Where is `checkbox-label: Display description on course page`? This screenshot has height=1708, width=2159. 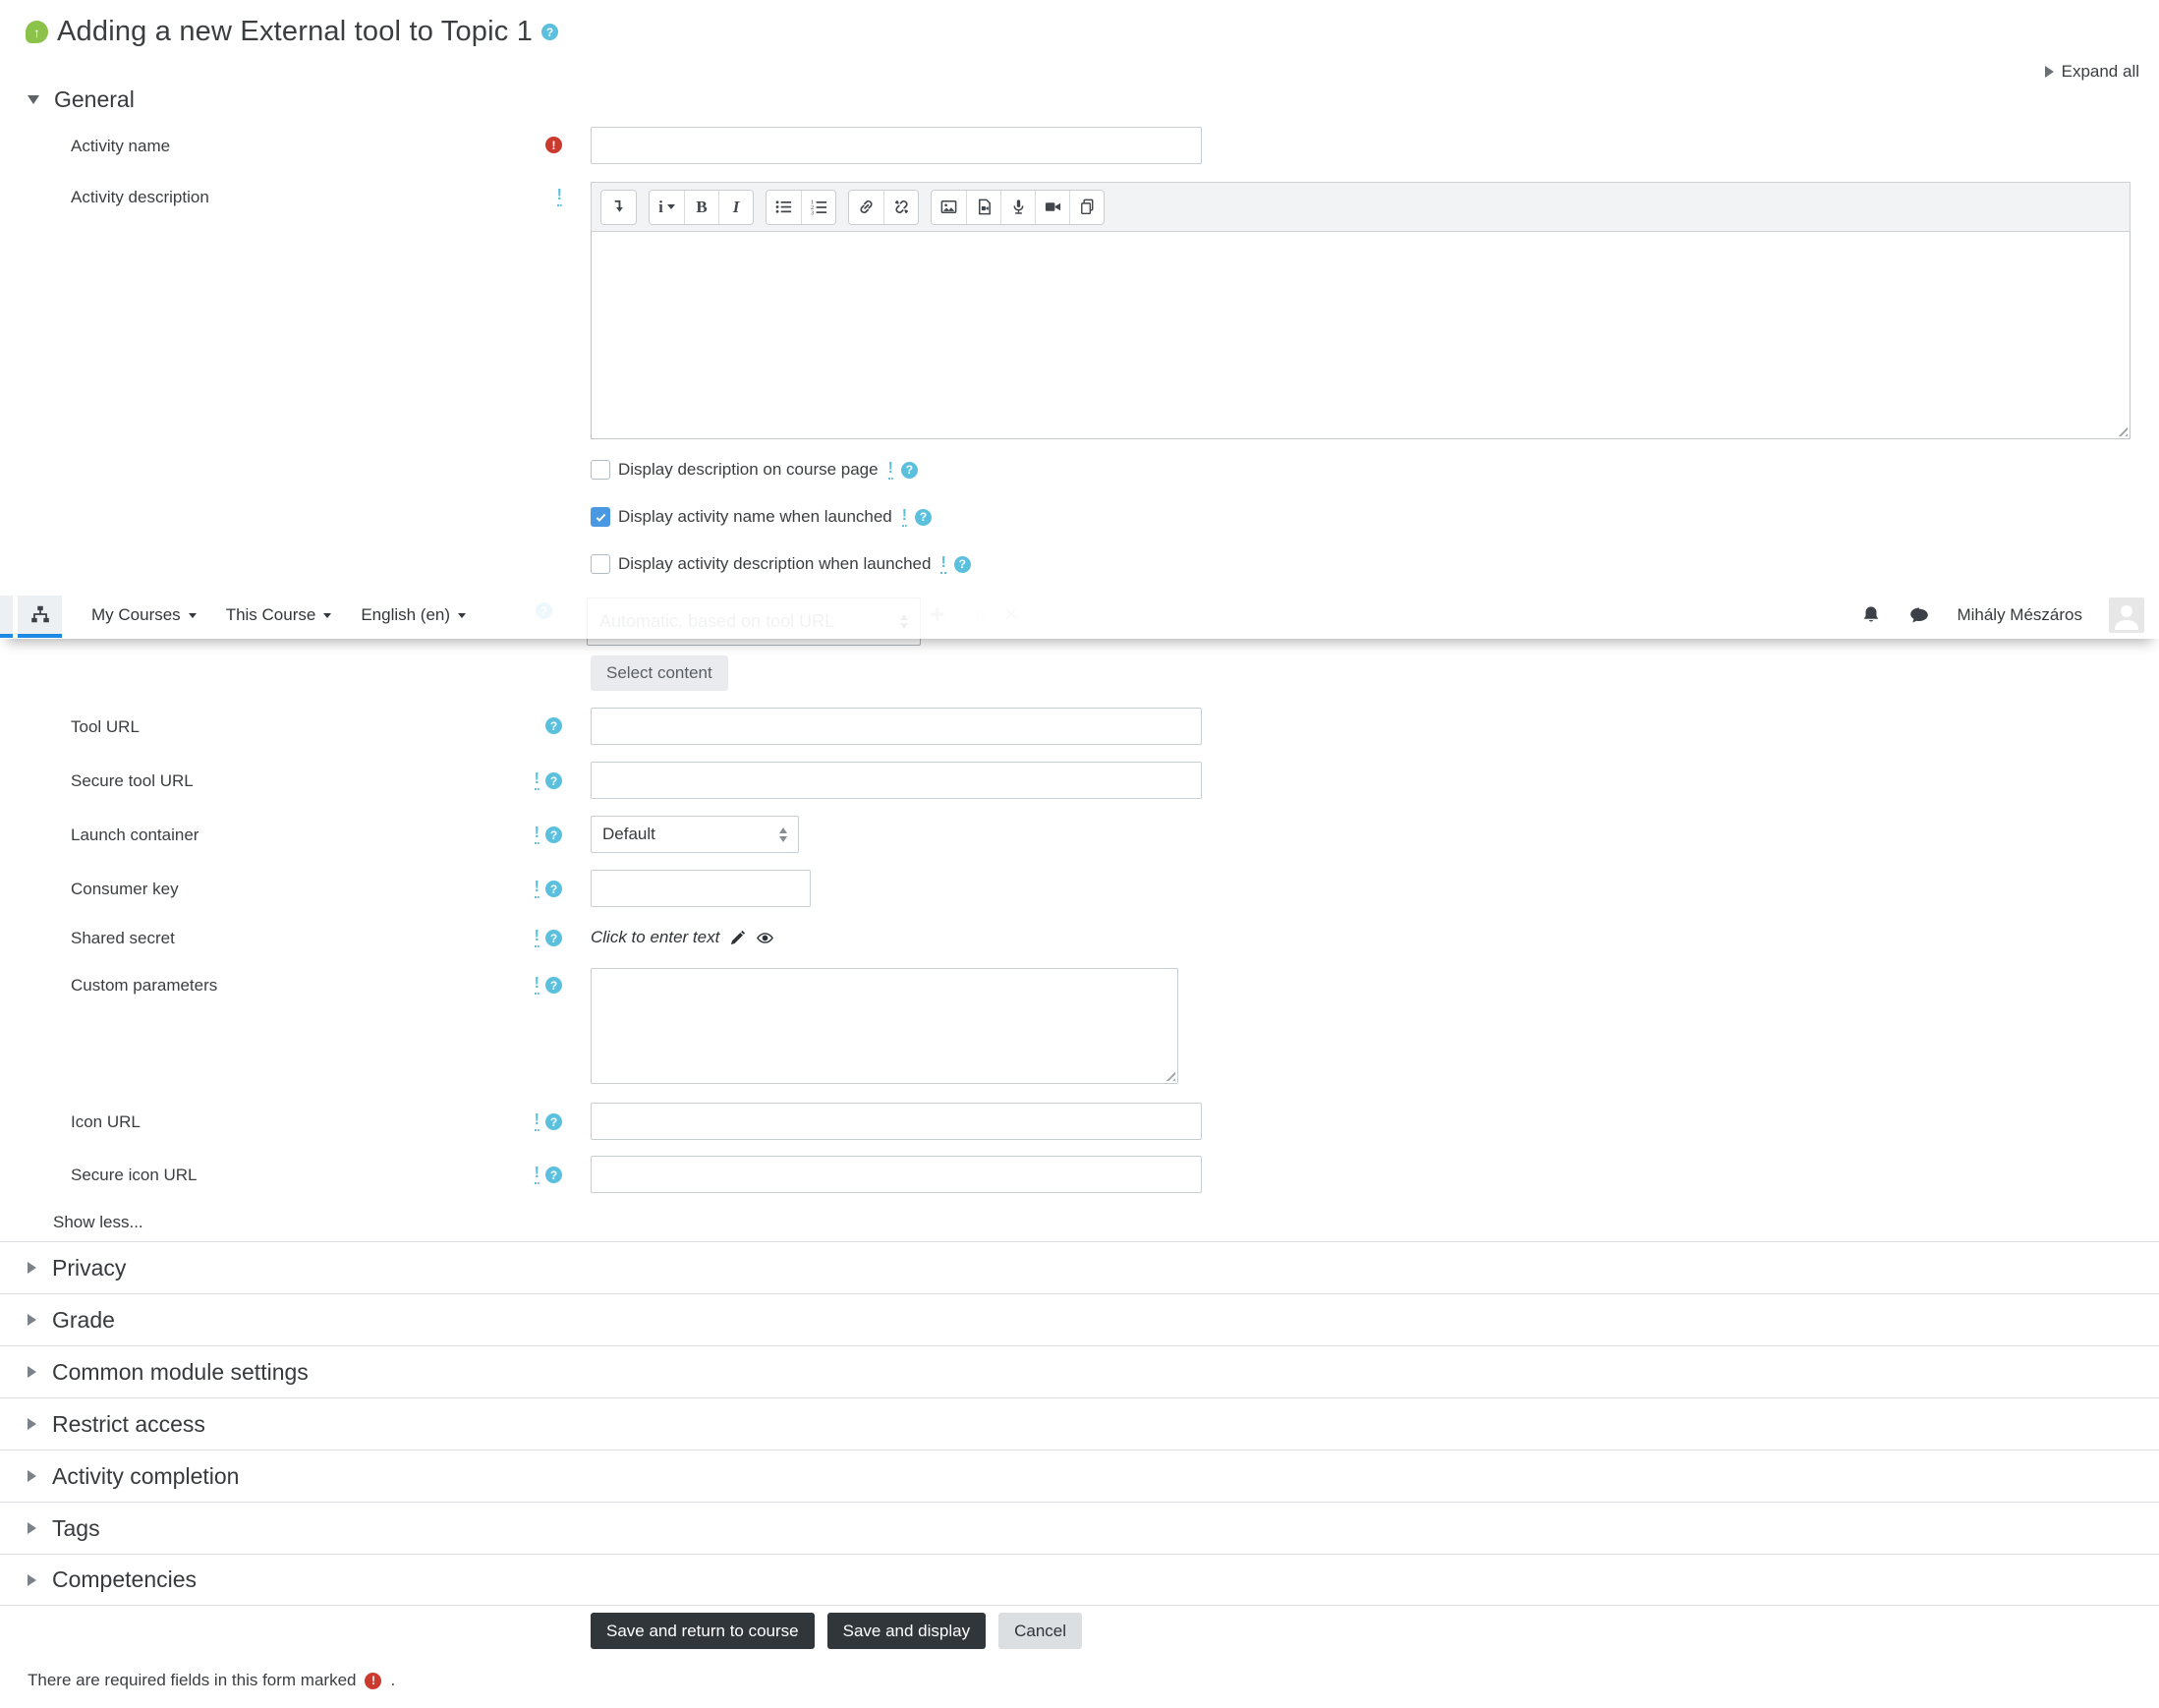 checkbox-label: Display description on course page is located at coordinates (748, 469).